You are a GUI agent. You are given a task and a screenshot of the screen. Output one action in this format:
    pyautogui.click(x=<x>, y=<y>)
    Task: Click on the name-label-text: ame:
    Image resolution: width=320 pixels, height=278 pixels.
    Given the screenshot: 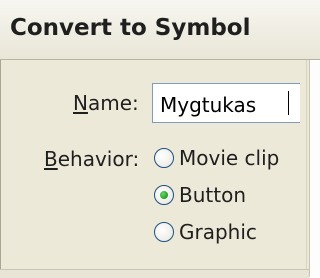 What is the action you would take?
    pyautogui.click(x=113, y=103)
    